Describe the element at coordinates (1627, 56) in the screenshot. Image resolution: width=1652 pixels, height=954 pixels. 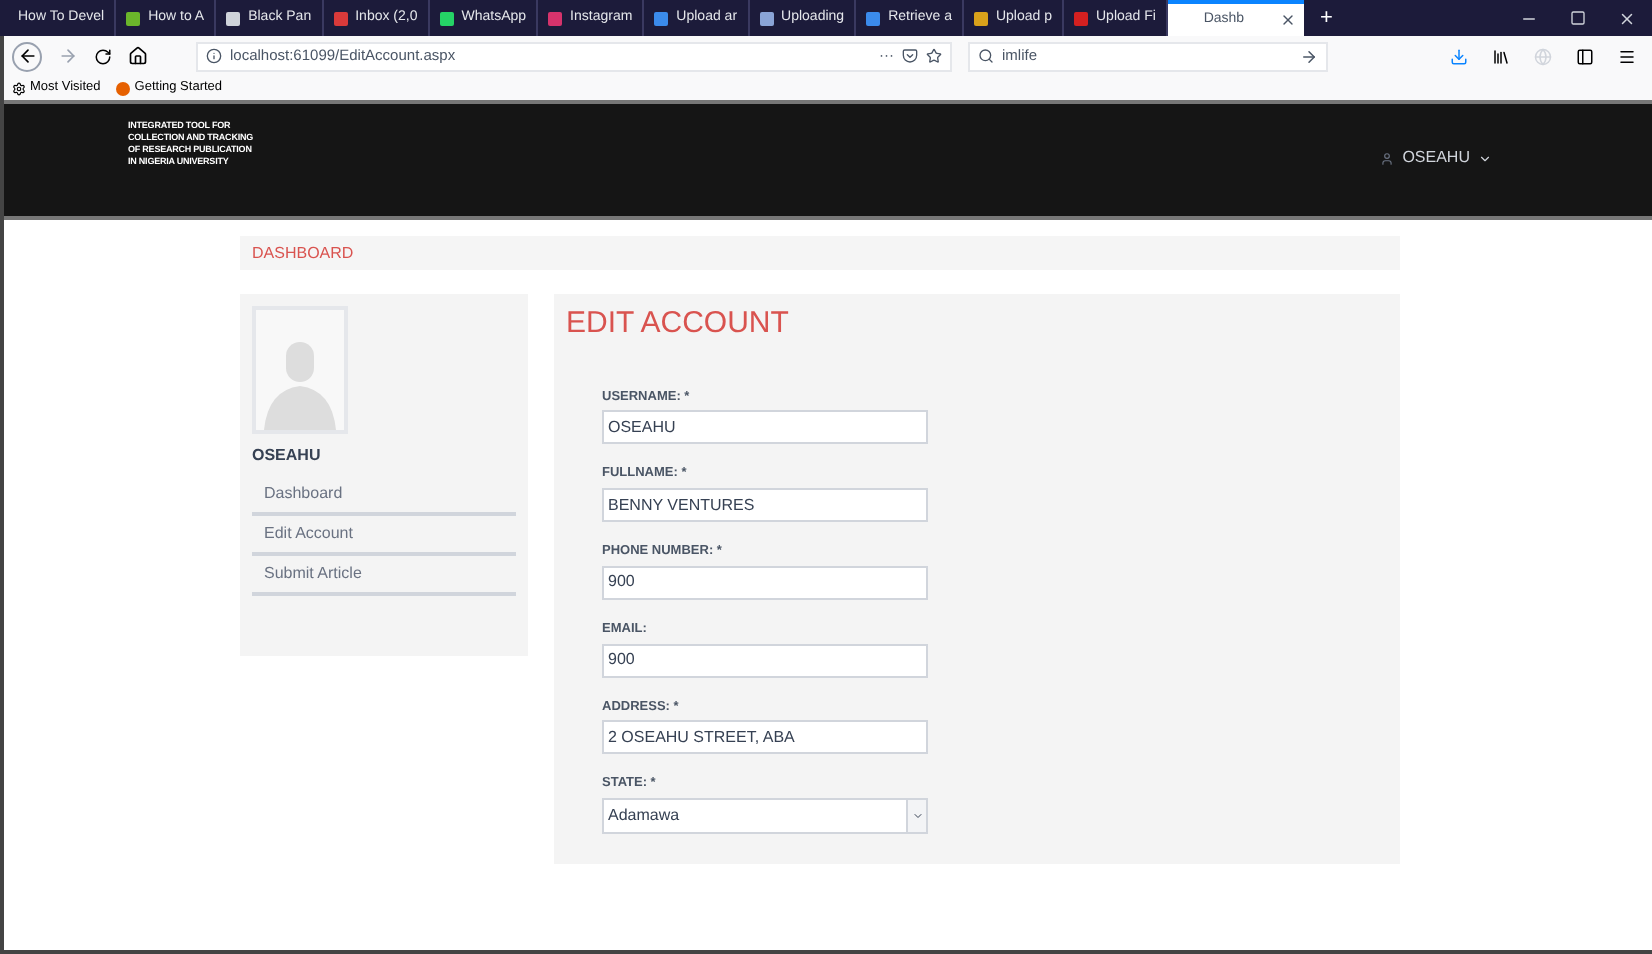
I see `menu-icon` at that location.